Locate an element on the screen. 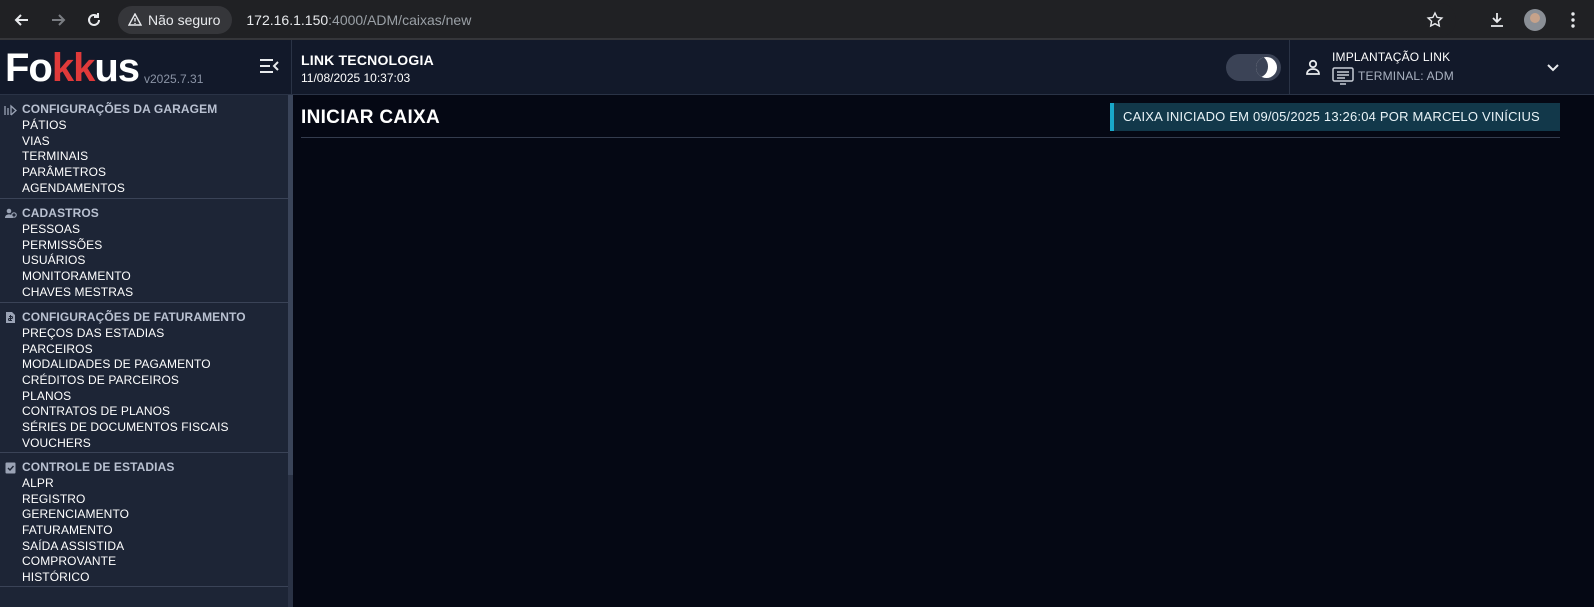 This screenshot has width=1594, height=607. sidebar-item-modalidades-pagamento: MODALIDADES DE PAGAMENTO is located at coordinates (144, 365).